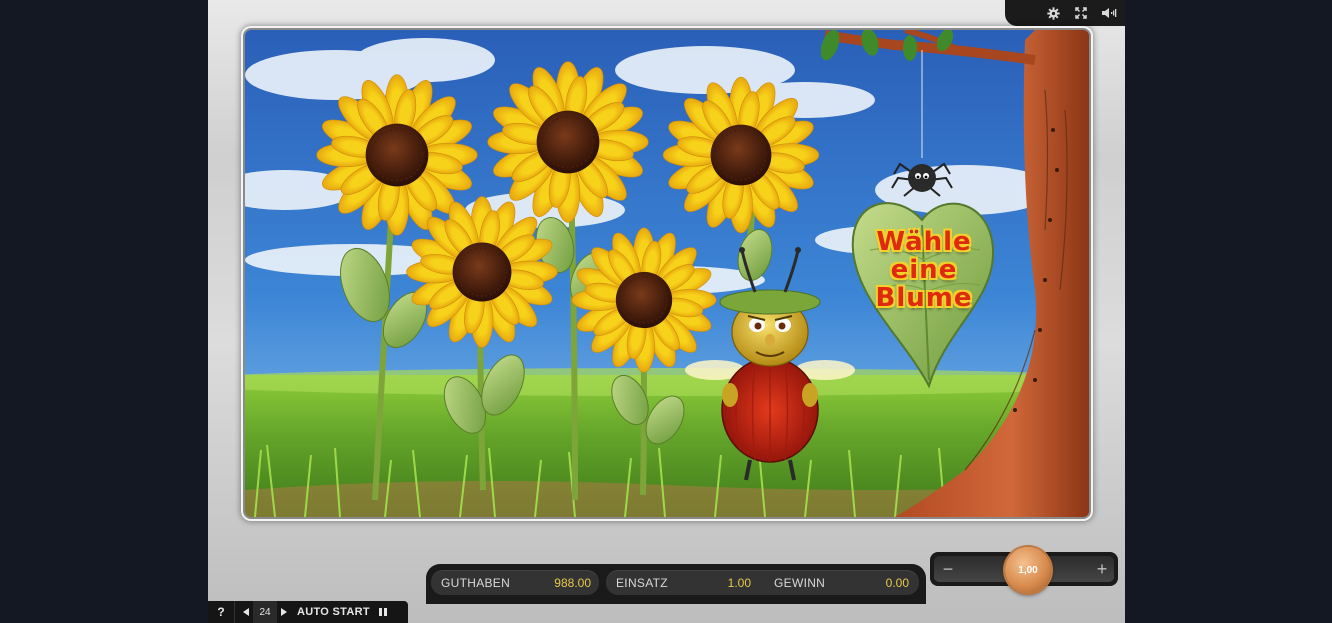  What do you see at coordinates (897, 583) in the screenshot?
I see `gewinn-value: 0.00` at bounding box center [897, 583].